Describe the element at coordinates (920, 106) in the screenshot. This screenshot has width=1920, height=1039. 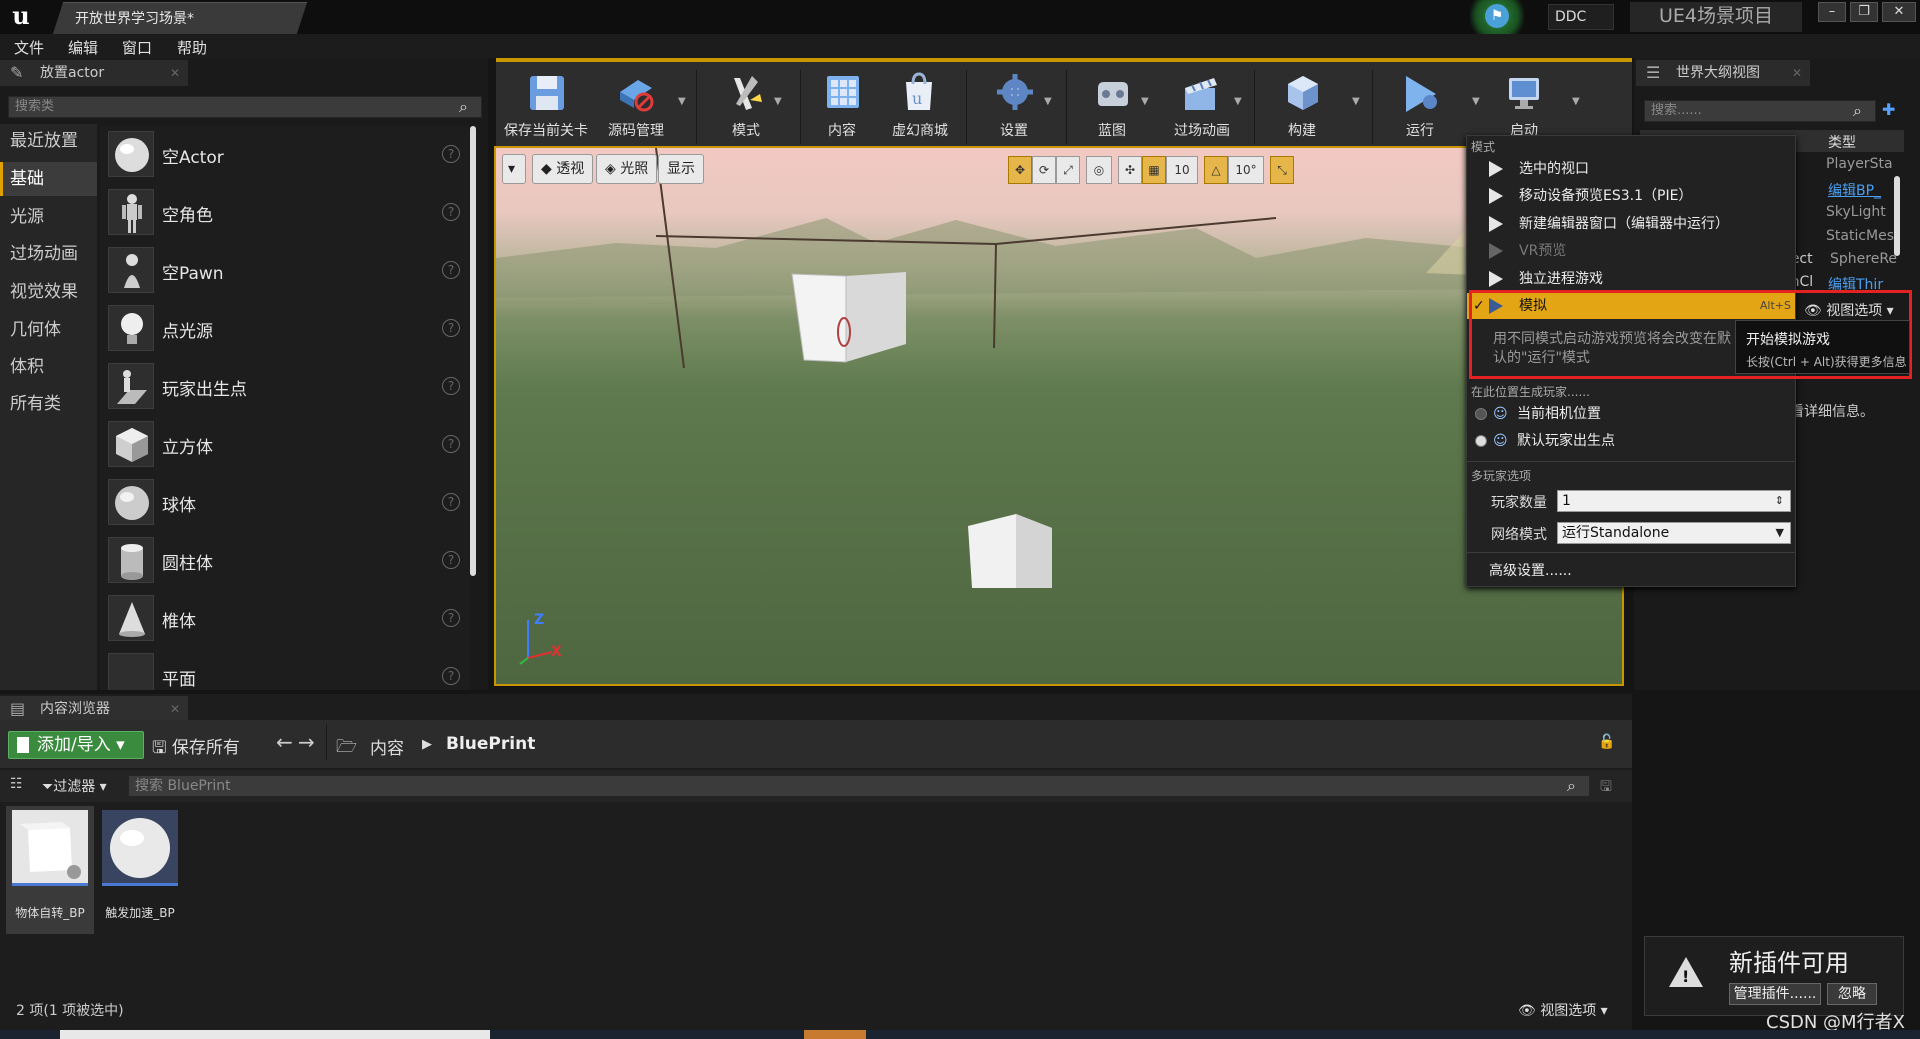
I see `marketplace-button: u 虚幻商城` at that location.